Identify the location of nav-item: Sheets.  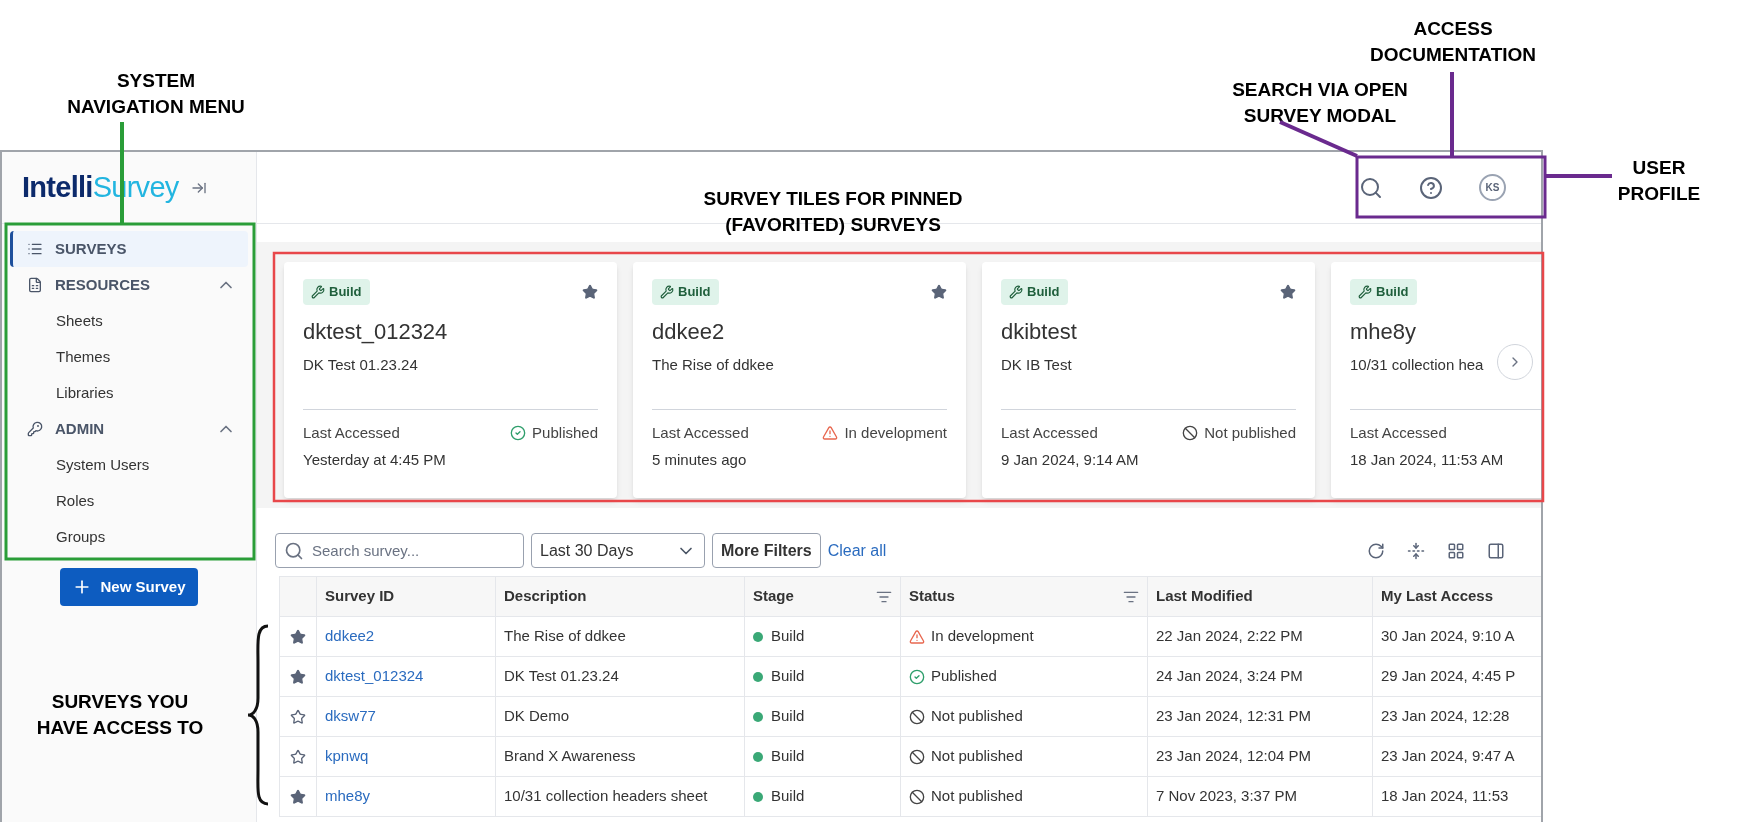
(129, 321).